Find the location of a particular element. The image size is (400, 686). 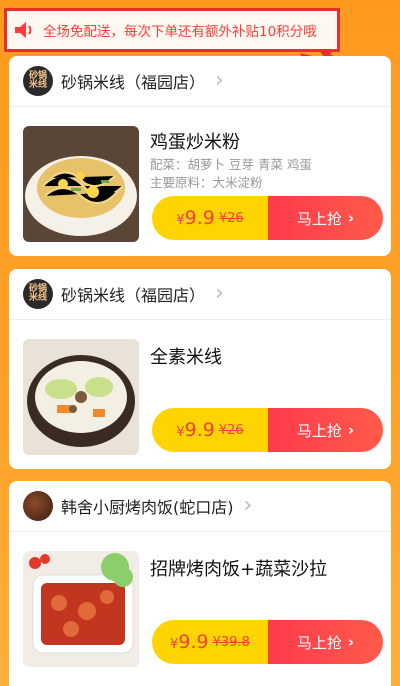

price-block: ¥9.9 ¥39.8 is located at coordinates (210, 642).